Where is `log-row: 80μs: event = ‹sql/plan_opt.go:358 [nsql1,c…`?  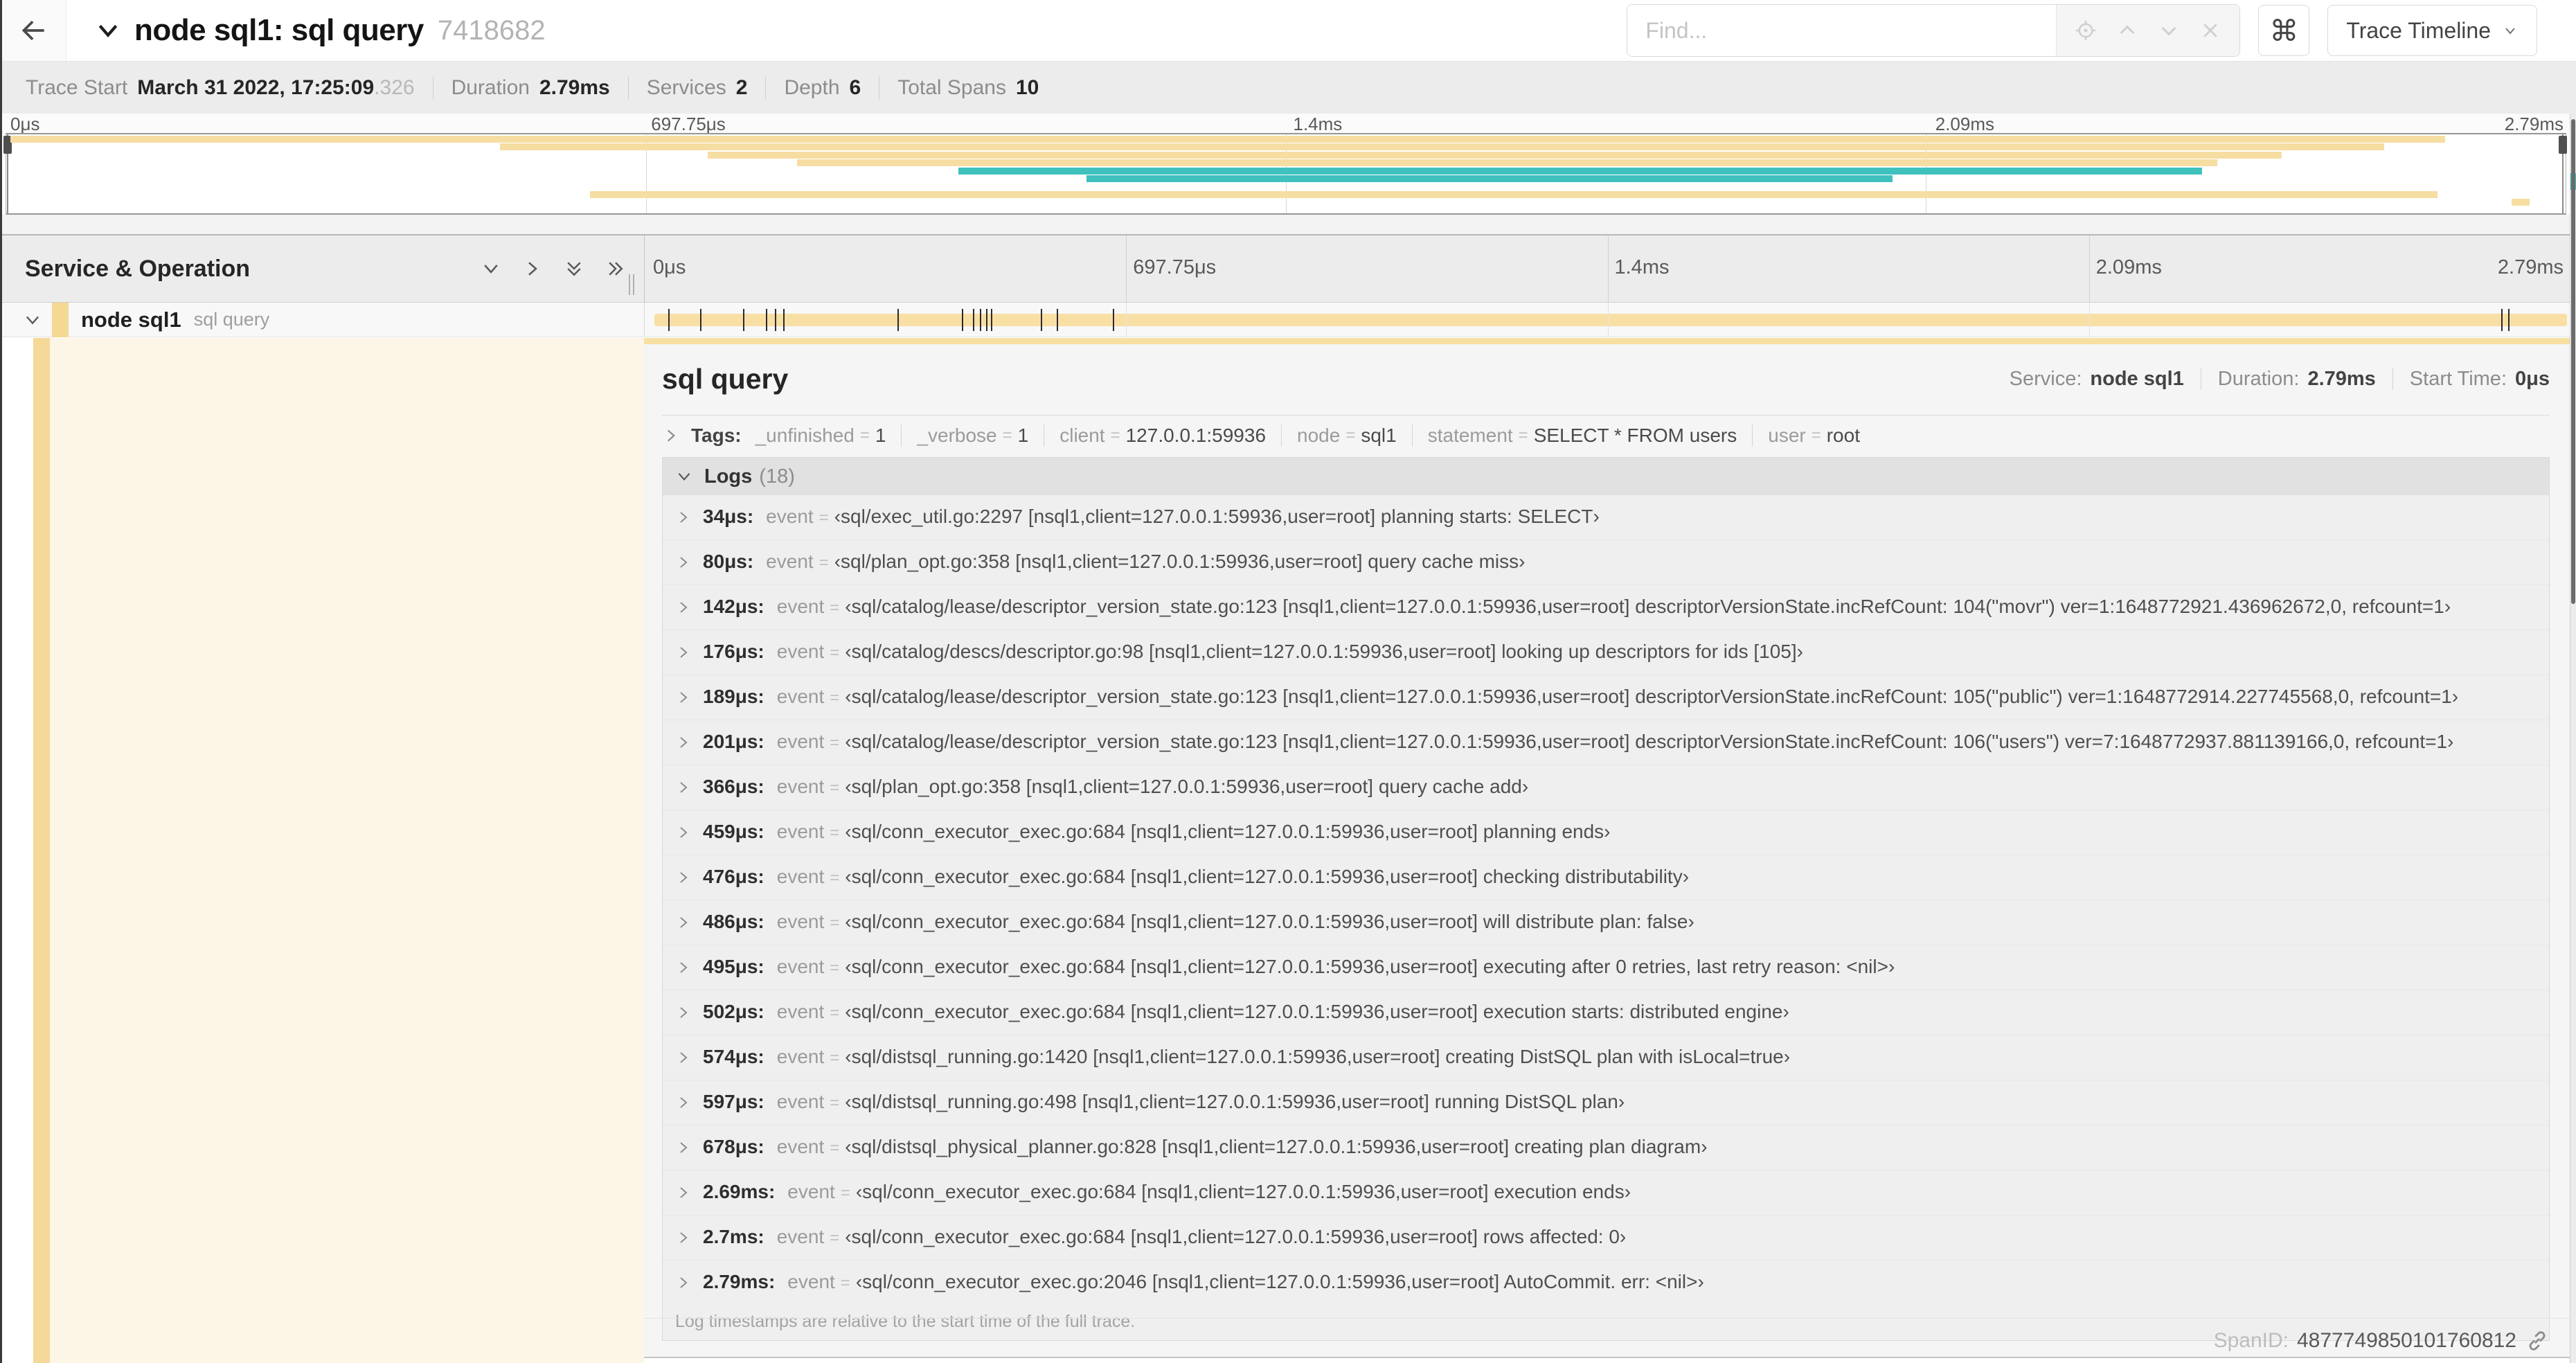
log-row: 80μs: event = ‹sql/plan_opt.go:358 [nsql1,c… is located at coordinates (1606, 563).